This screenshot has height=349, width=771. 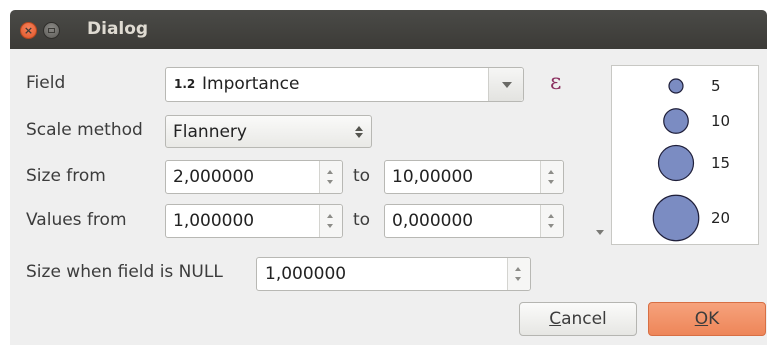 What do you see at coordinates (251, 84) in the screenshot?
I see `field-value: Importance` at bounding box center [251, 84].